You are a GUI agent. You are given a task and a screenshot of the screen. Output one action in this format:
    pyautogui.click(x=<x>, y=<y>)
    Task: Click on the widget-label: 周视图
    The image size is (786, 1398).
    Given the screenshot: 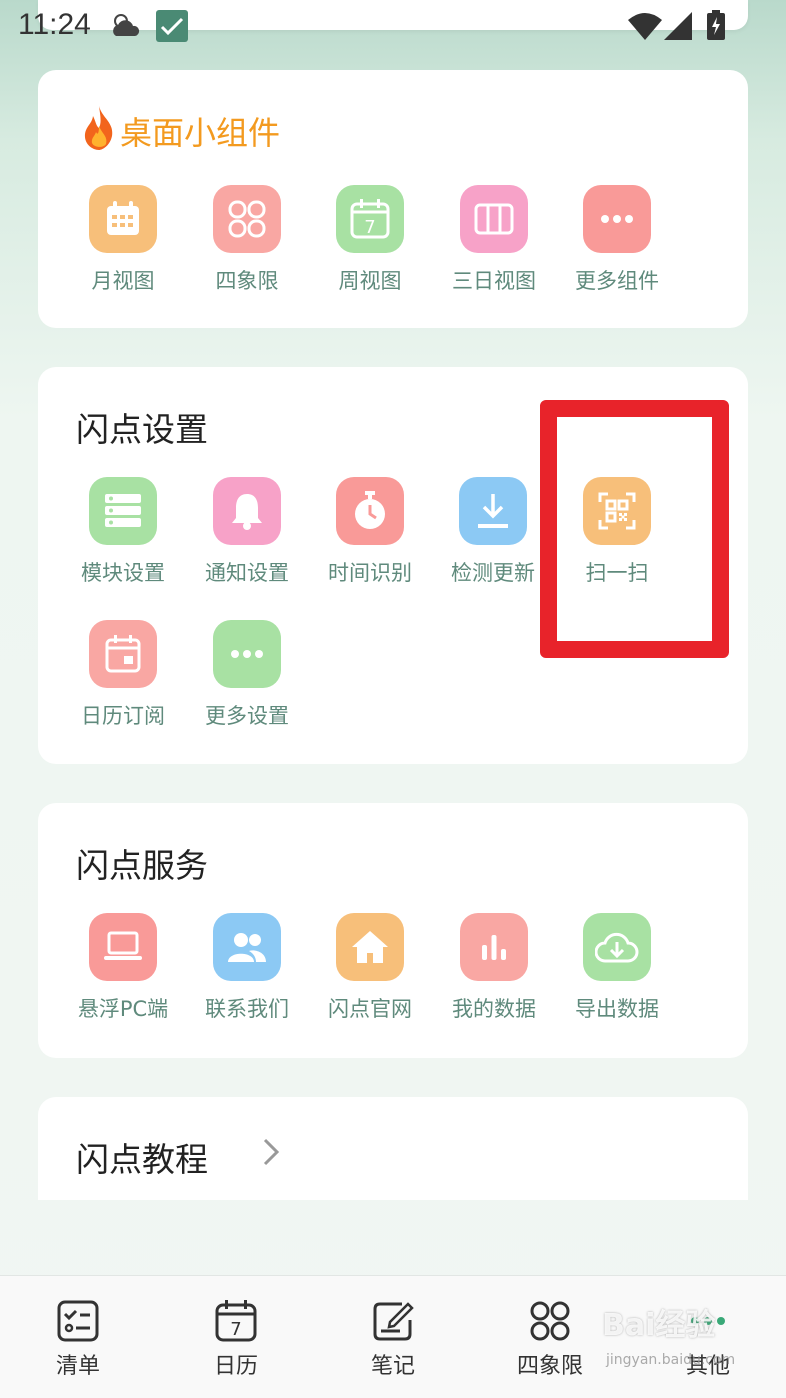 What is the action you would take?
    pyautogui.click(x=370, y=281)
    